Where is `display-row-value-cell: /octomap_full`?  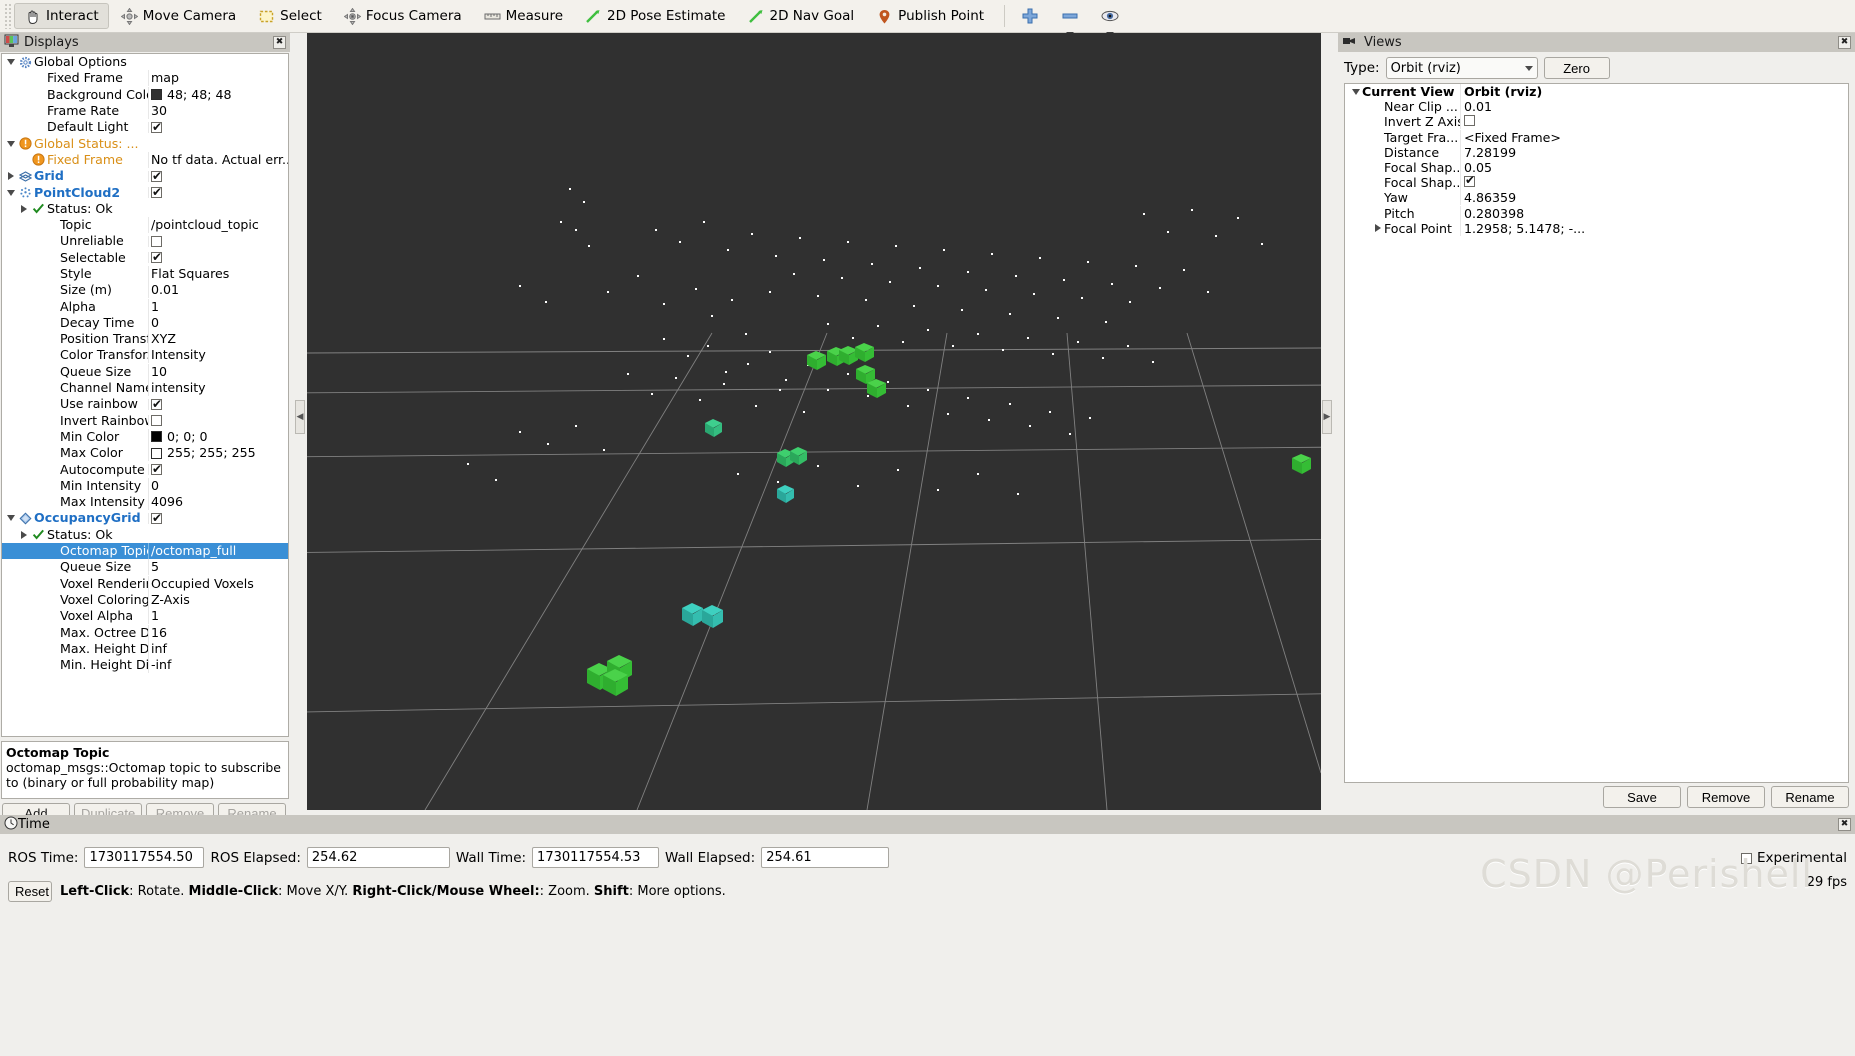 display-row-value-cell: /octomap_full is located at coordinates (218, 551).